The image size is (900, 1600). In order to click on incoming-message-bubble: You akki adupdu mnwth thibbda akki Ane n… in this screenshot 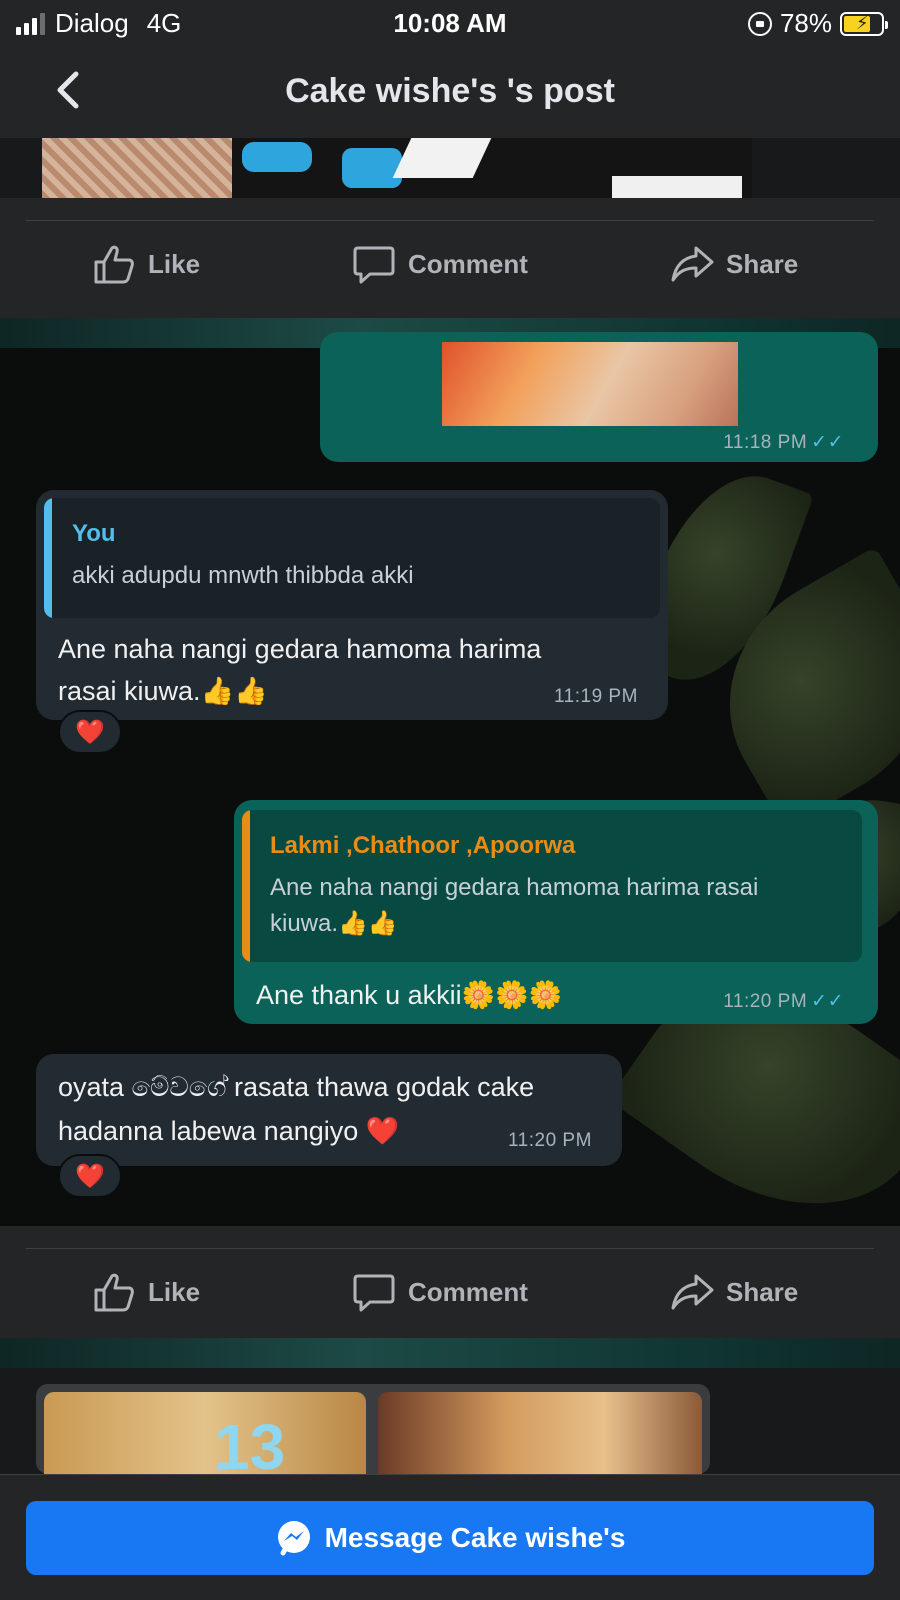, I will do `click(352, 605)`.